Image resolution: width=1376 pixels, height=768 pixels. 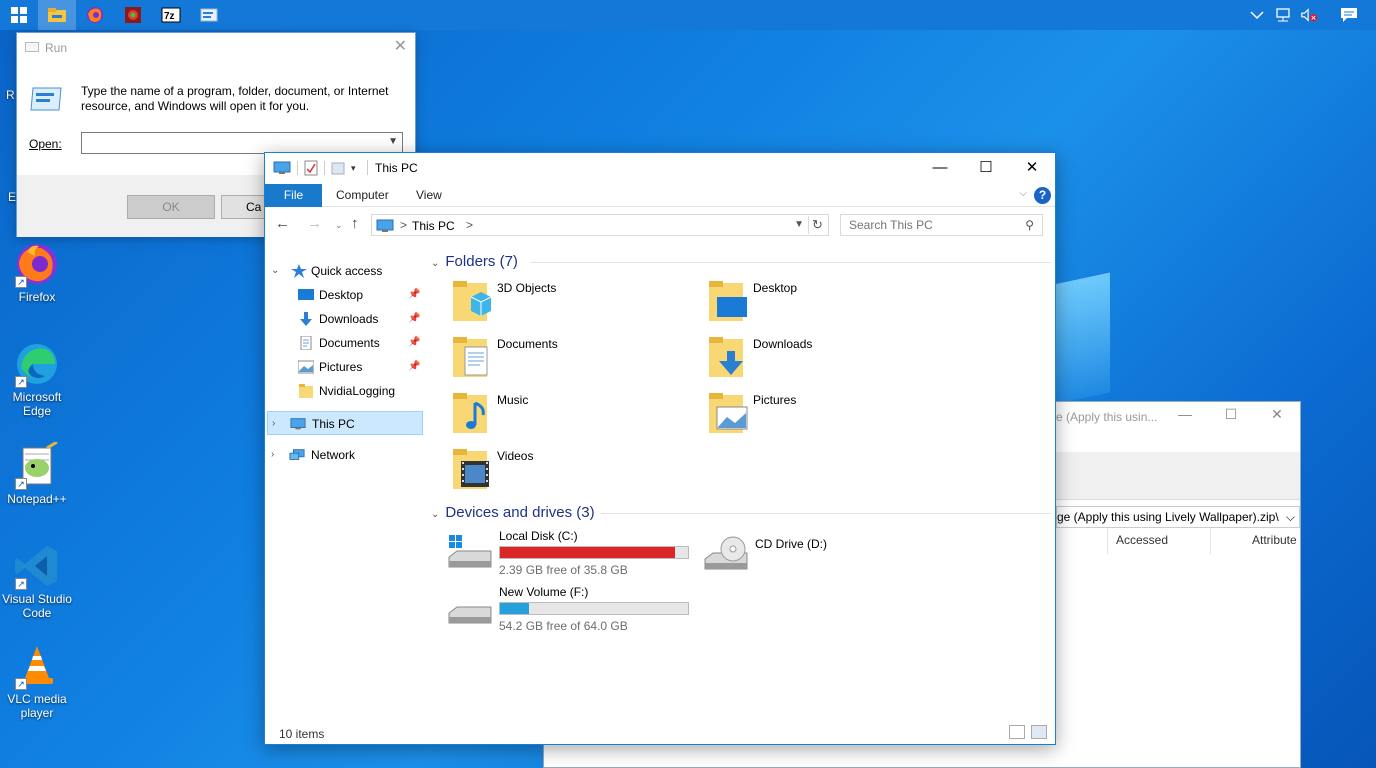 What do you see at coordinates (243, 207) in the screenshot?
I see `cancel-button: Ca` at bounding box center [243, 207].